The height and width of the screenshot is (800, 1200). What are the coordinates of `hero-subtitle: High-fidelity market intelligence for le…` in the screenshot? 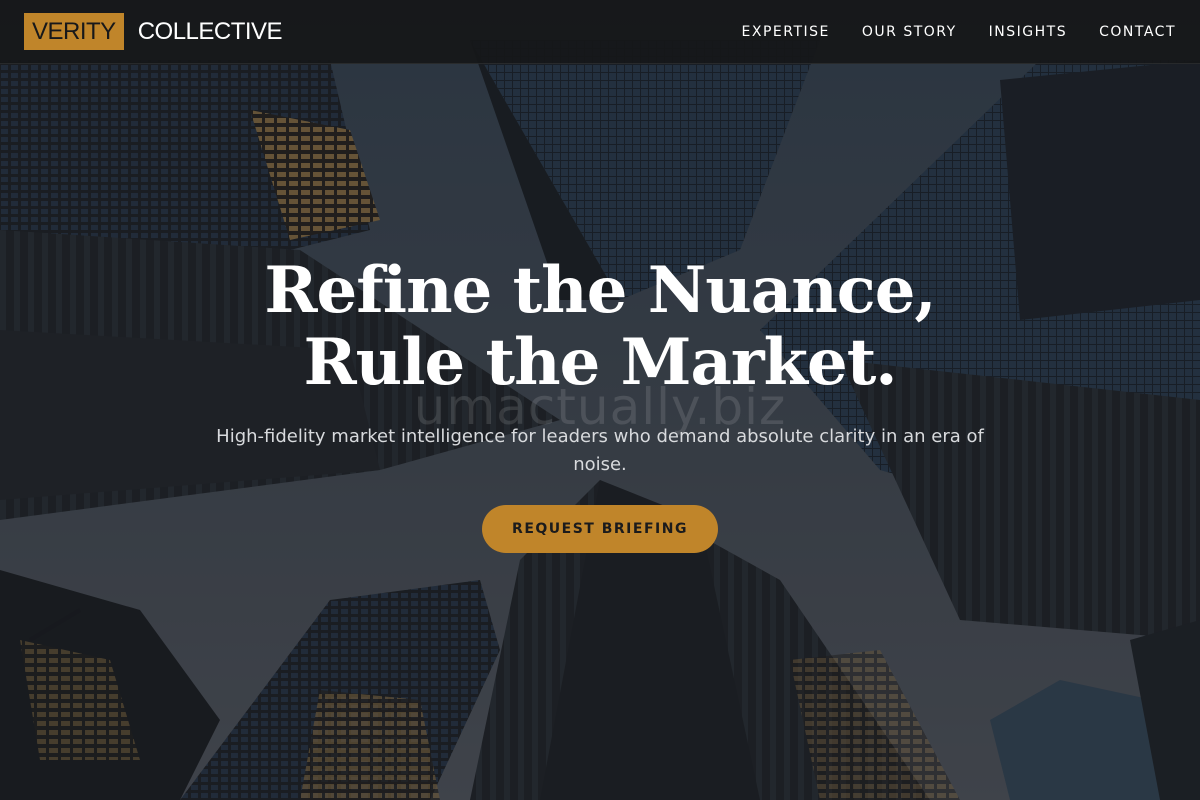 It's located at (600, 450).